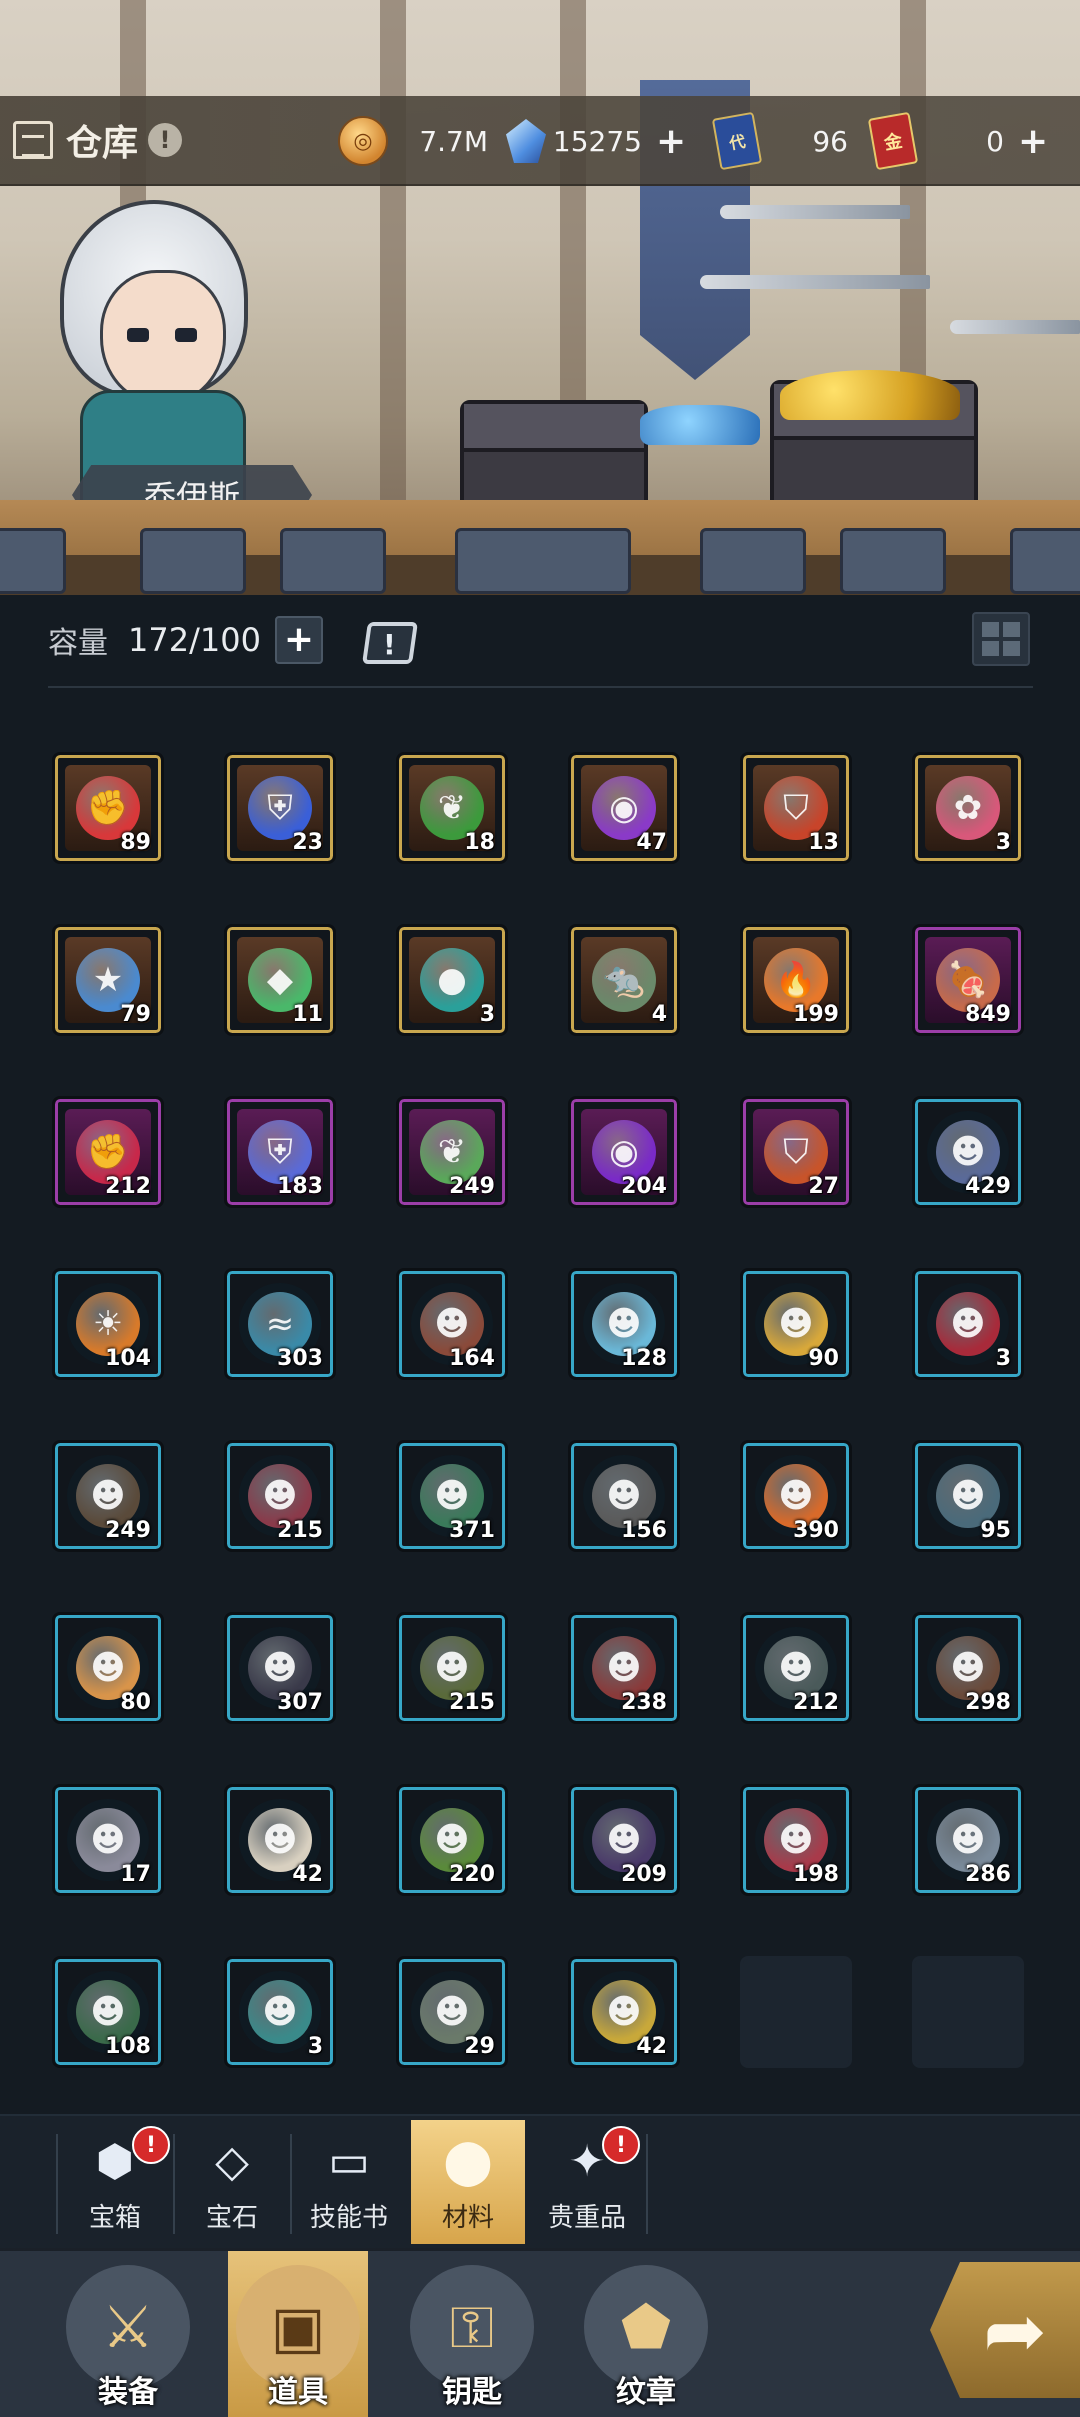 The height and width of the screenshot is (2417, 1080). What do you see at coordinates (472, 1874) in the screenshot?
I see `item-count: 220` at bounding box center [472, 1874].